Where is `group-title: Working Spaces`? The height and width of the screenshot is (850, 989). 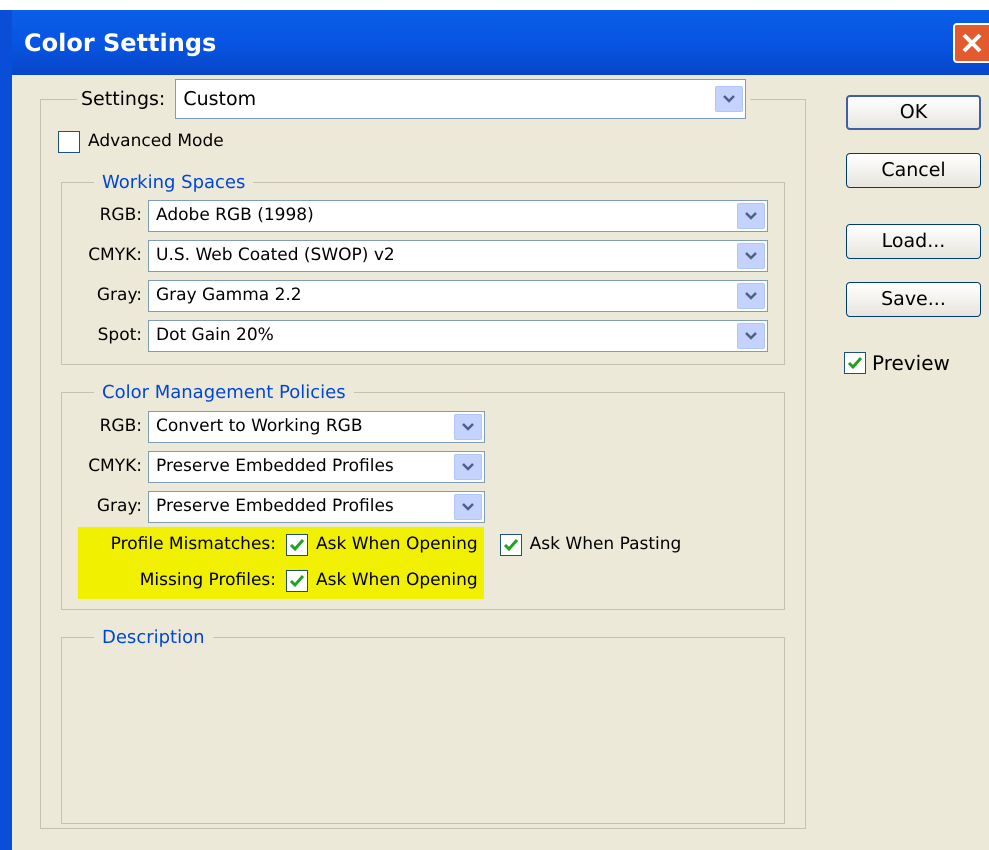 group-title: Working Spaces is located at coordinates (174, 182).